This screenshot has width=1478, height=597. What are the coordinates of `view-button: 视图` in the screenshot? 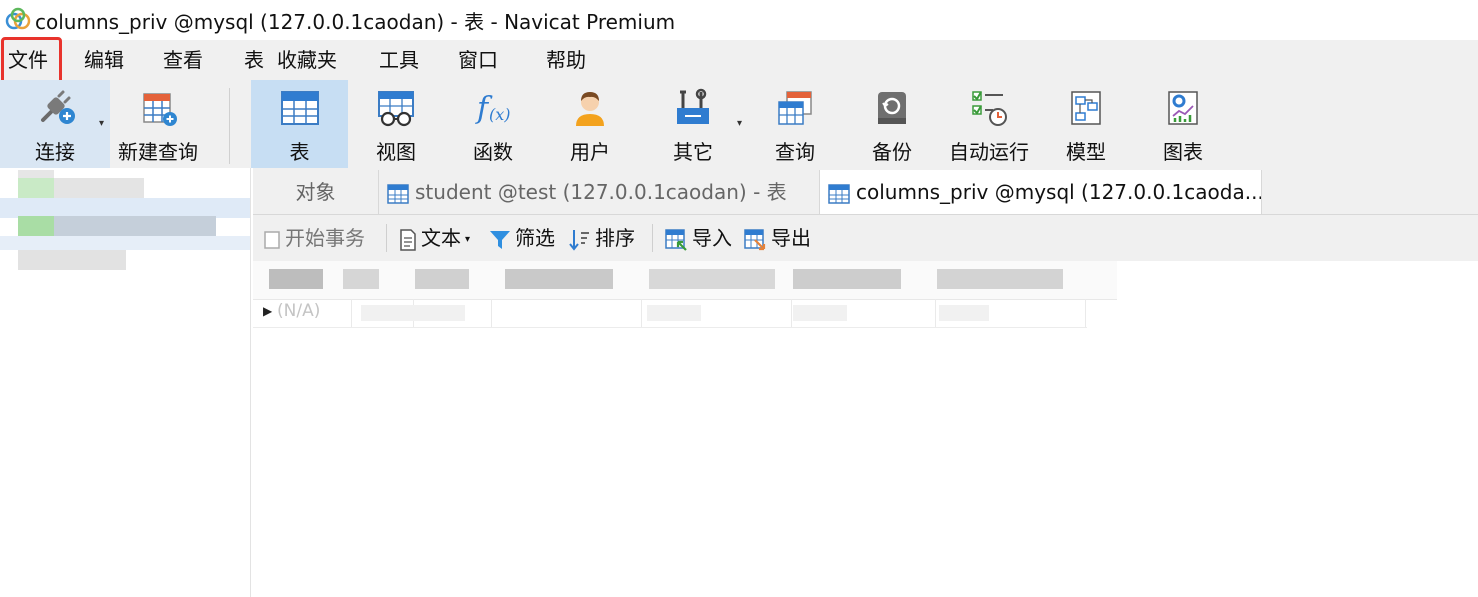 It's located at (396, 124).